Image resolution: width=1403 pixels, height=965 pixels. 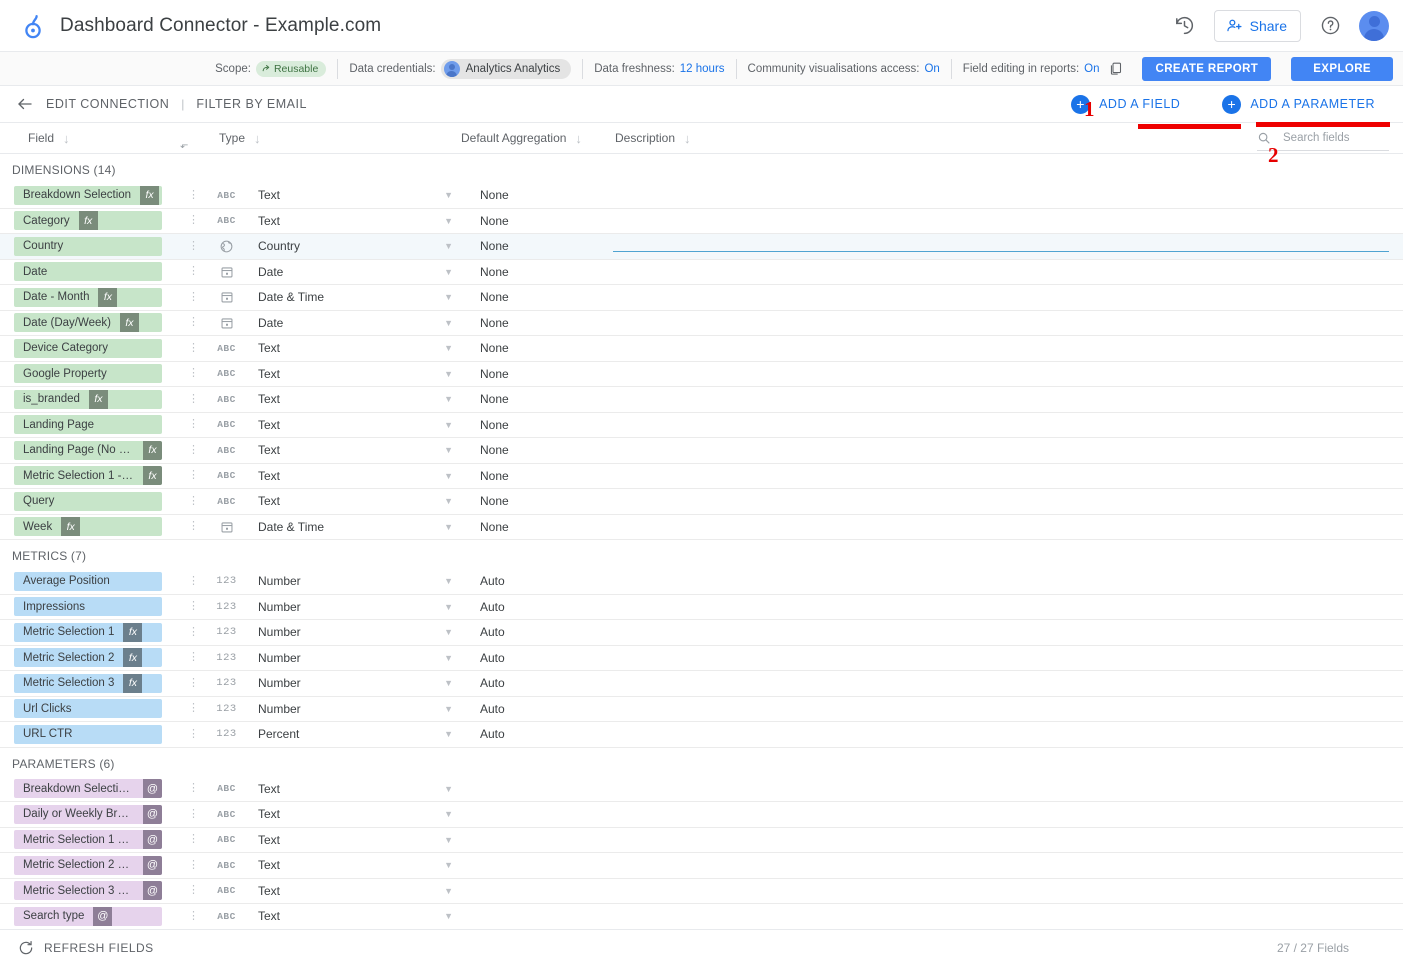 What do you see at coordinates (90, 814) in the screenshot?
I see `field-name-cell: Daily or Weekly Breakdown@` at bounding box center [90, 814].